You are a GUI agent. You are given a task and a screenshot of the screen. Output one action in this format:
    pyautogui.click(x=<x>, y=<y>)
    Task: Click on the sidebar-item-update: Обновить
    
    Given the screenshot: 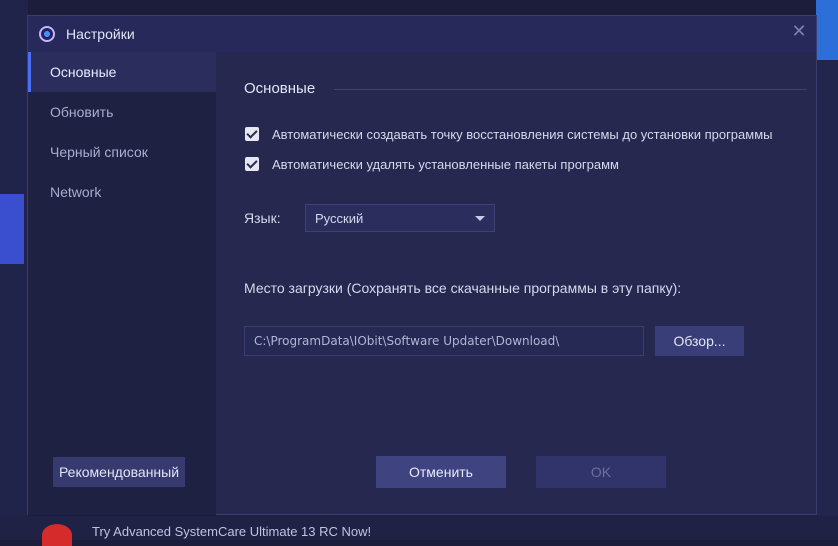 What is the action you would take?
    pyautogui.click(x=122, y=112)
    